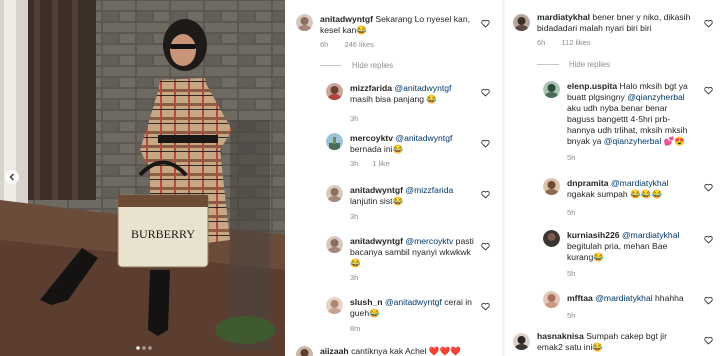 This screenshot has width=720, height=356. I want to click on comment-likes: 246 likes, so click(359, 44).